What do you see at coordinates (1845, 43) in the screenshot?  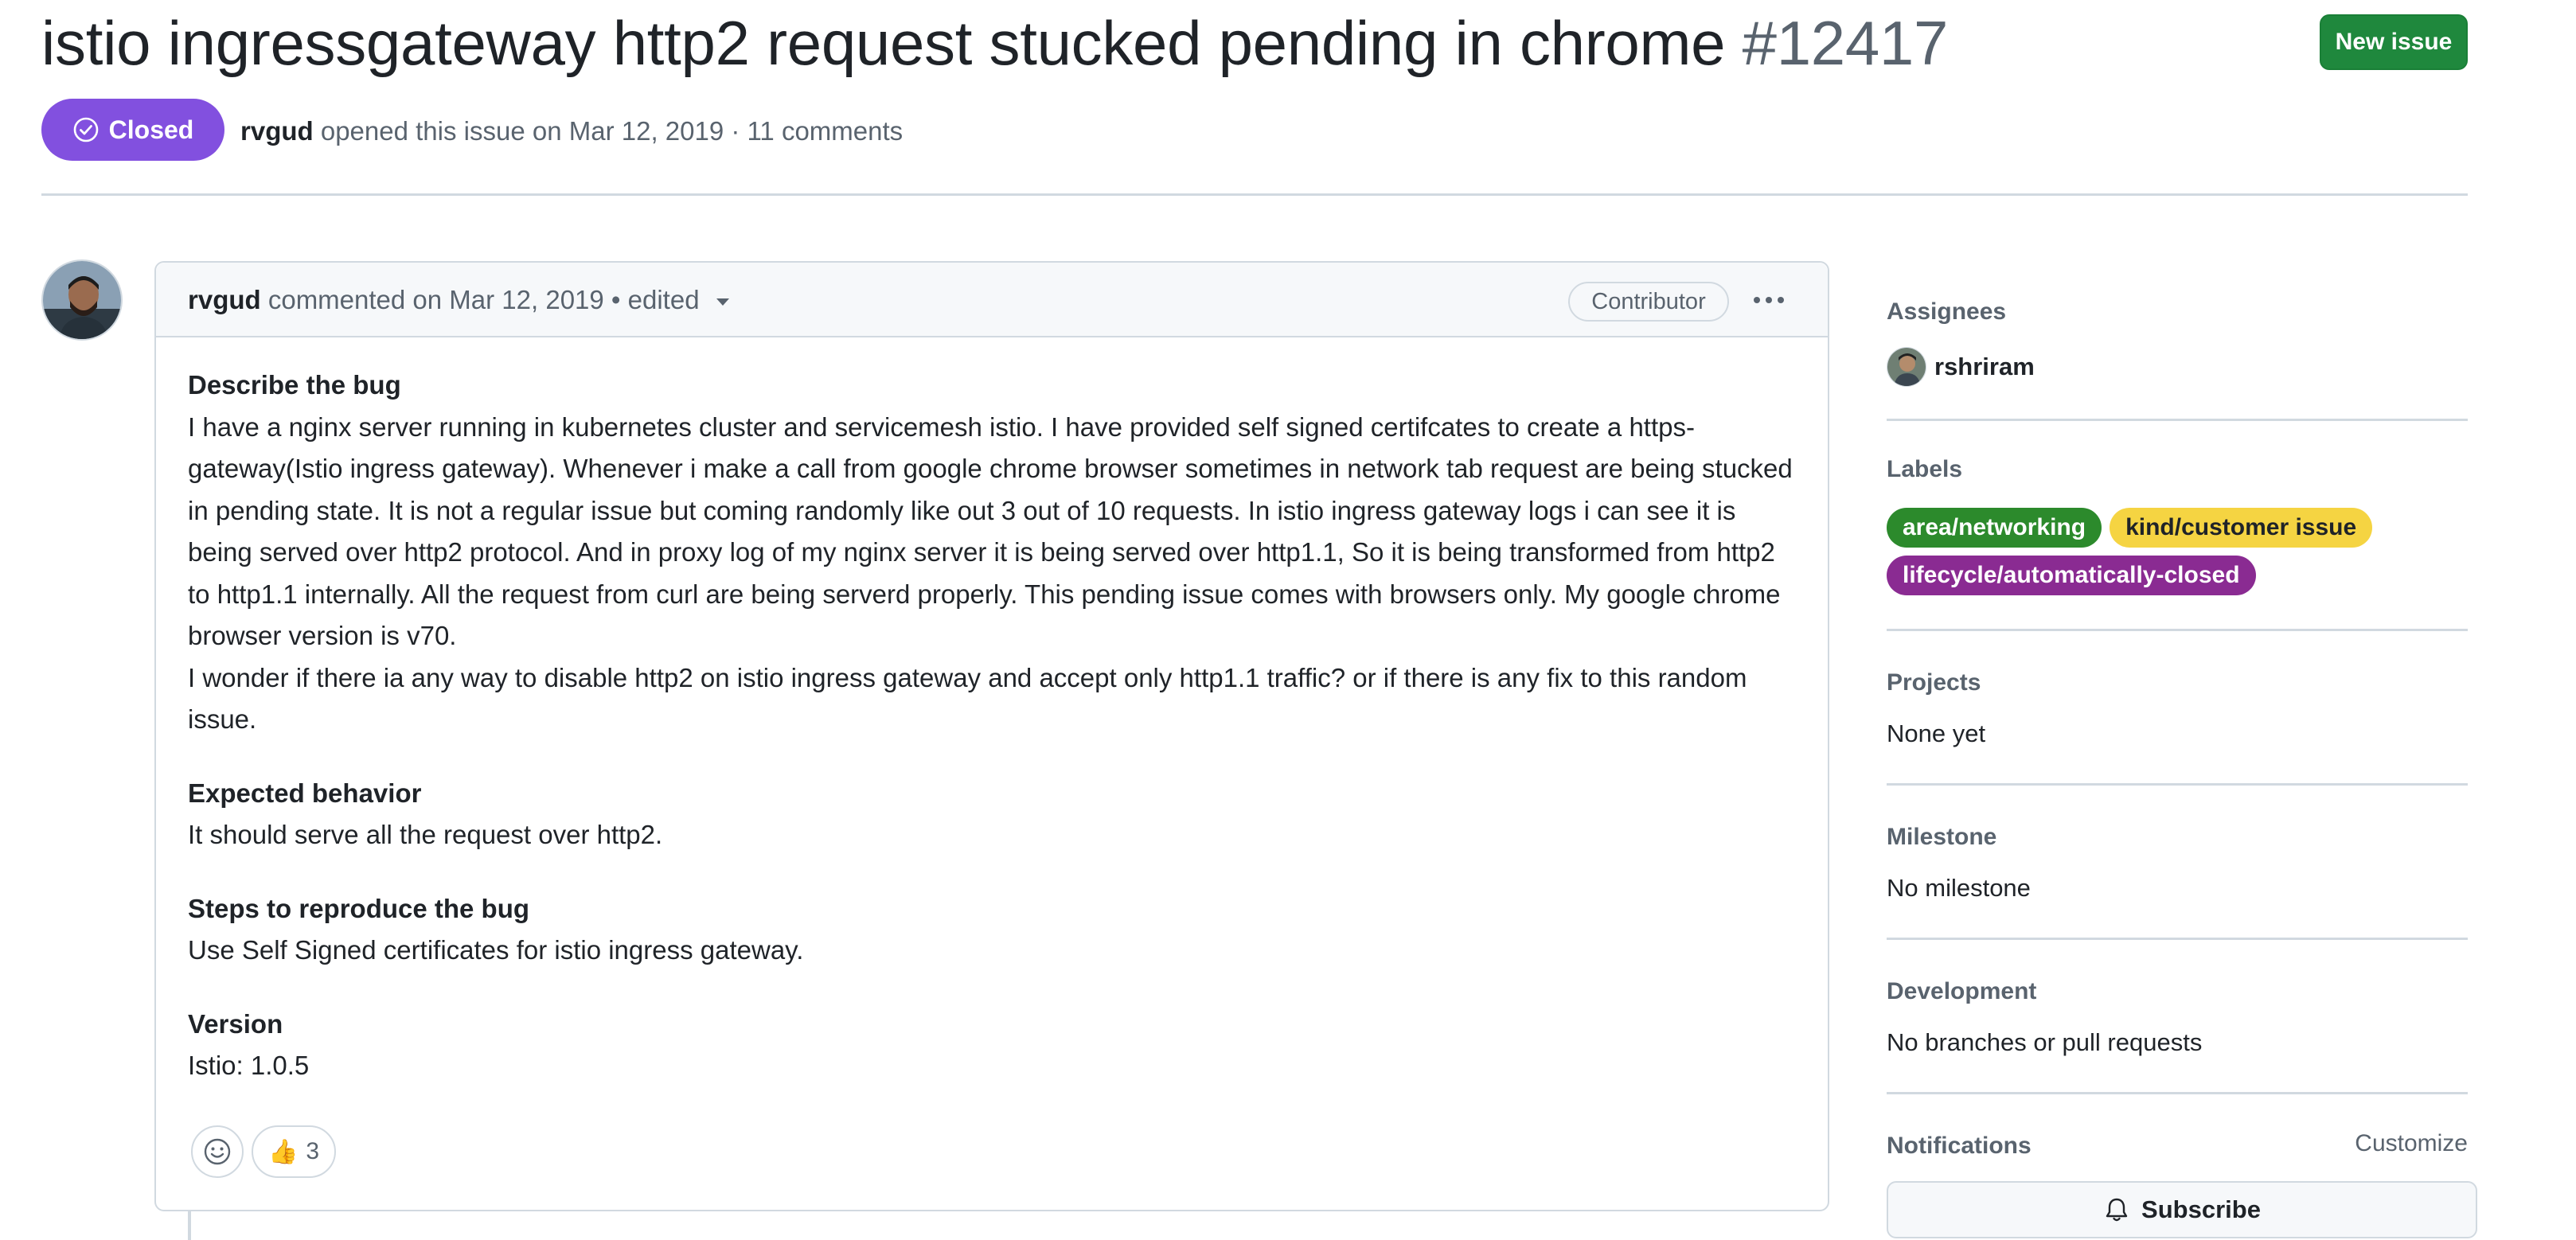 I see `issue-number: #12417` at bounding box center [1845, 43].